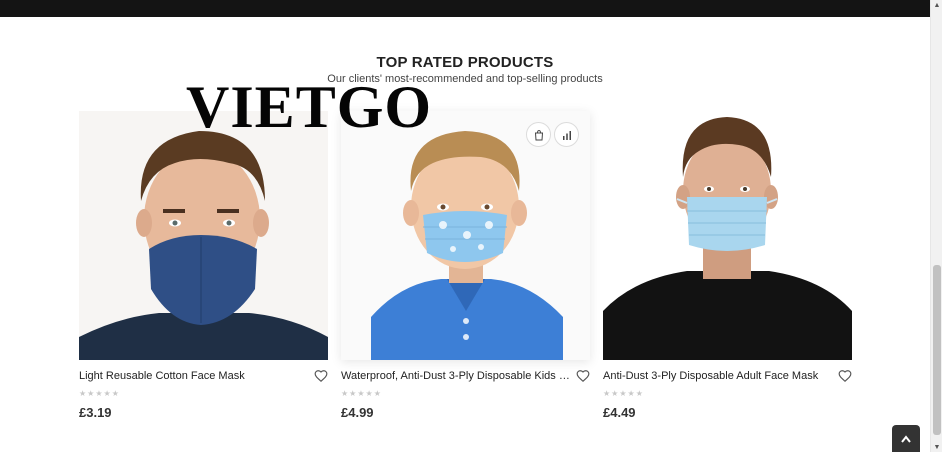 This screenshot has width=942, height=452. What do you see at coordinates (194, 376) in the screenshot?
I see `product-name: Light Reusable Cotton Face Mask` at bounding box center [194, 376].